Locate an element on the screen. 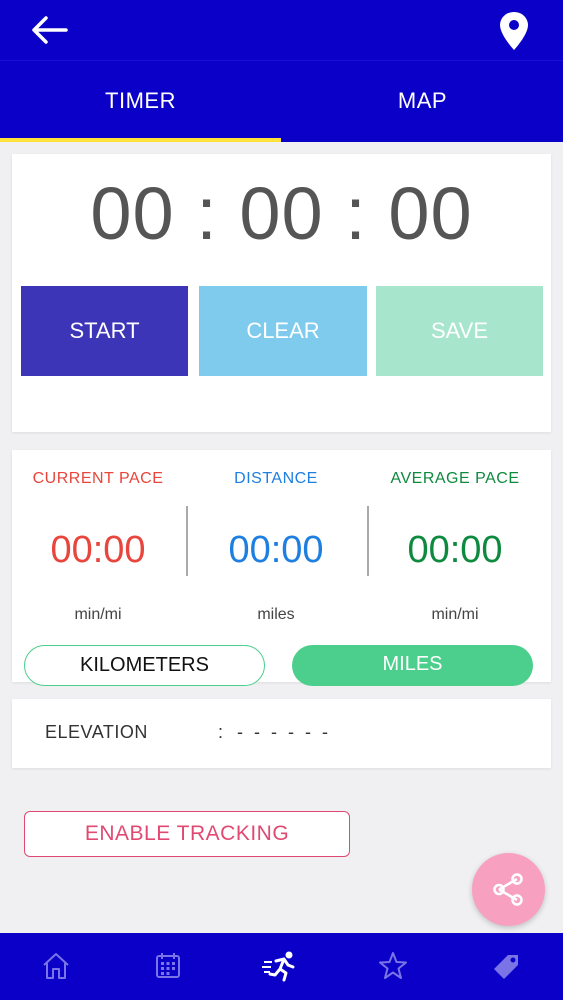 This screenshot has width=563, height=1000. enable-tracking-button: ENABLE TRACKING is located at coordinates (187, 834).